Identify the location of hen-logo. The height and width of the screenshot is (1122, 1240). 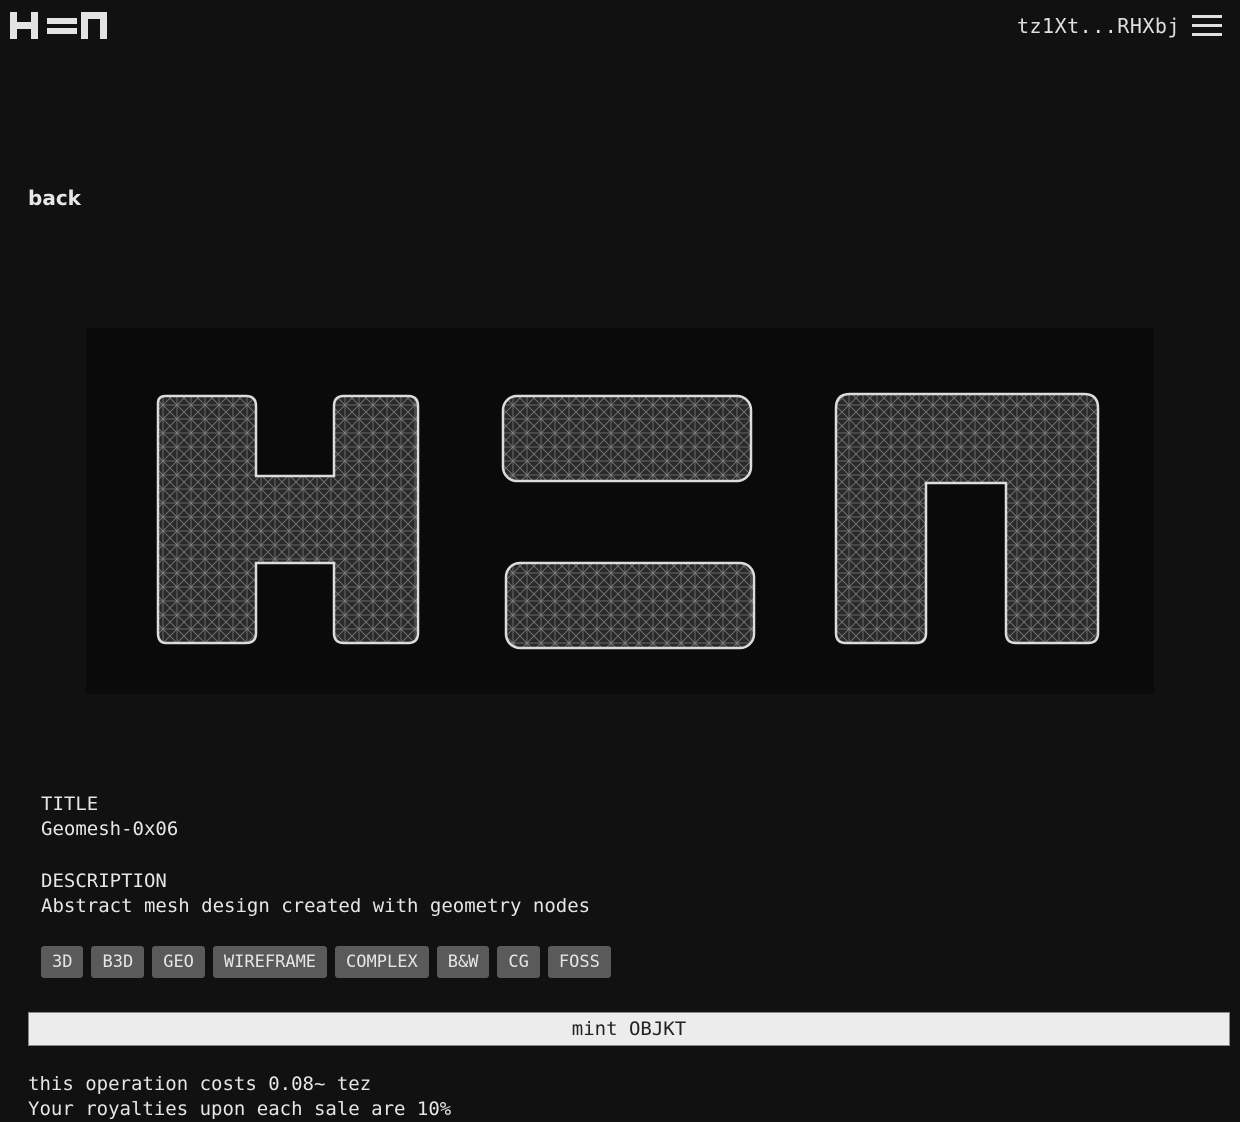
(58, 25).